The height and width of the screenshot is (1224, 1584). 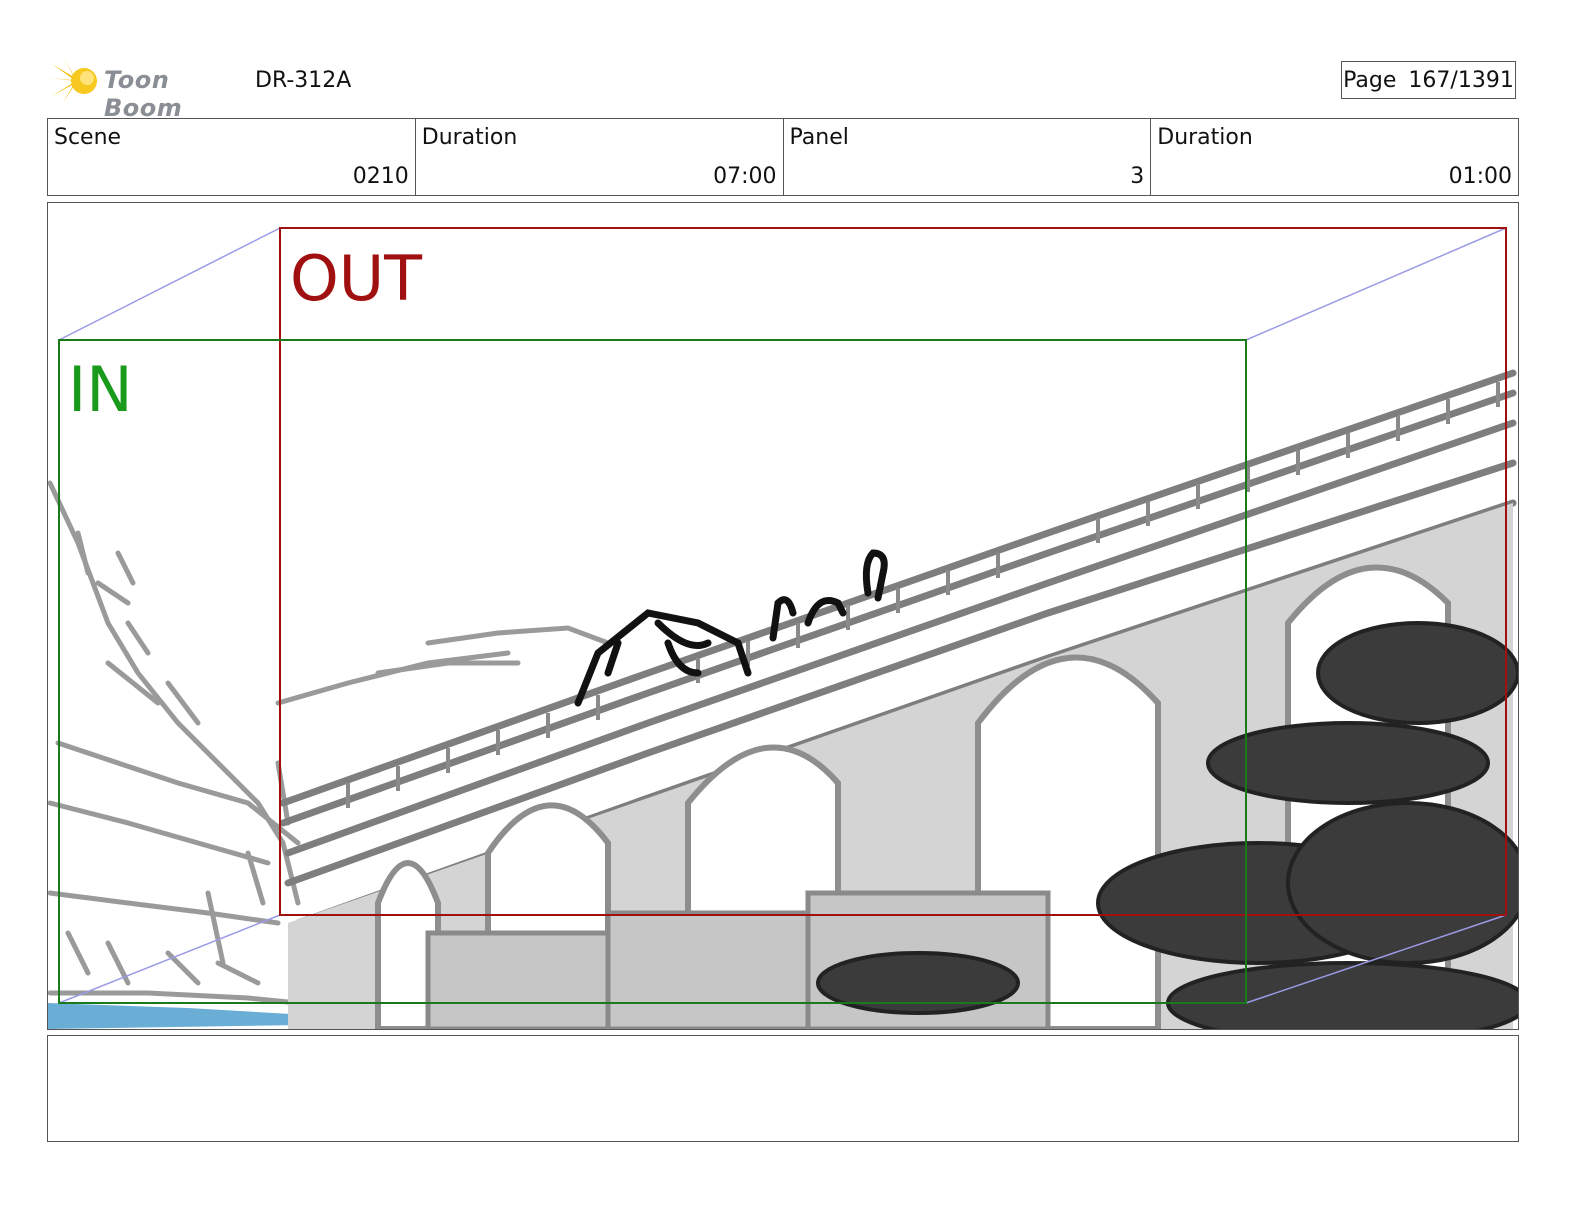 I want to click on page-indicator: Page 167/1391, so click(x=1428, y=80).